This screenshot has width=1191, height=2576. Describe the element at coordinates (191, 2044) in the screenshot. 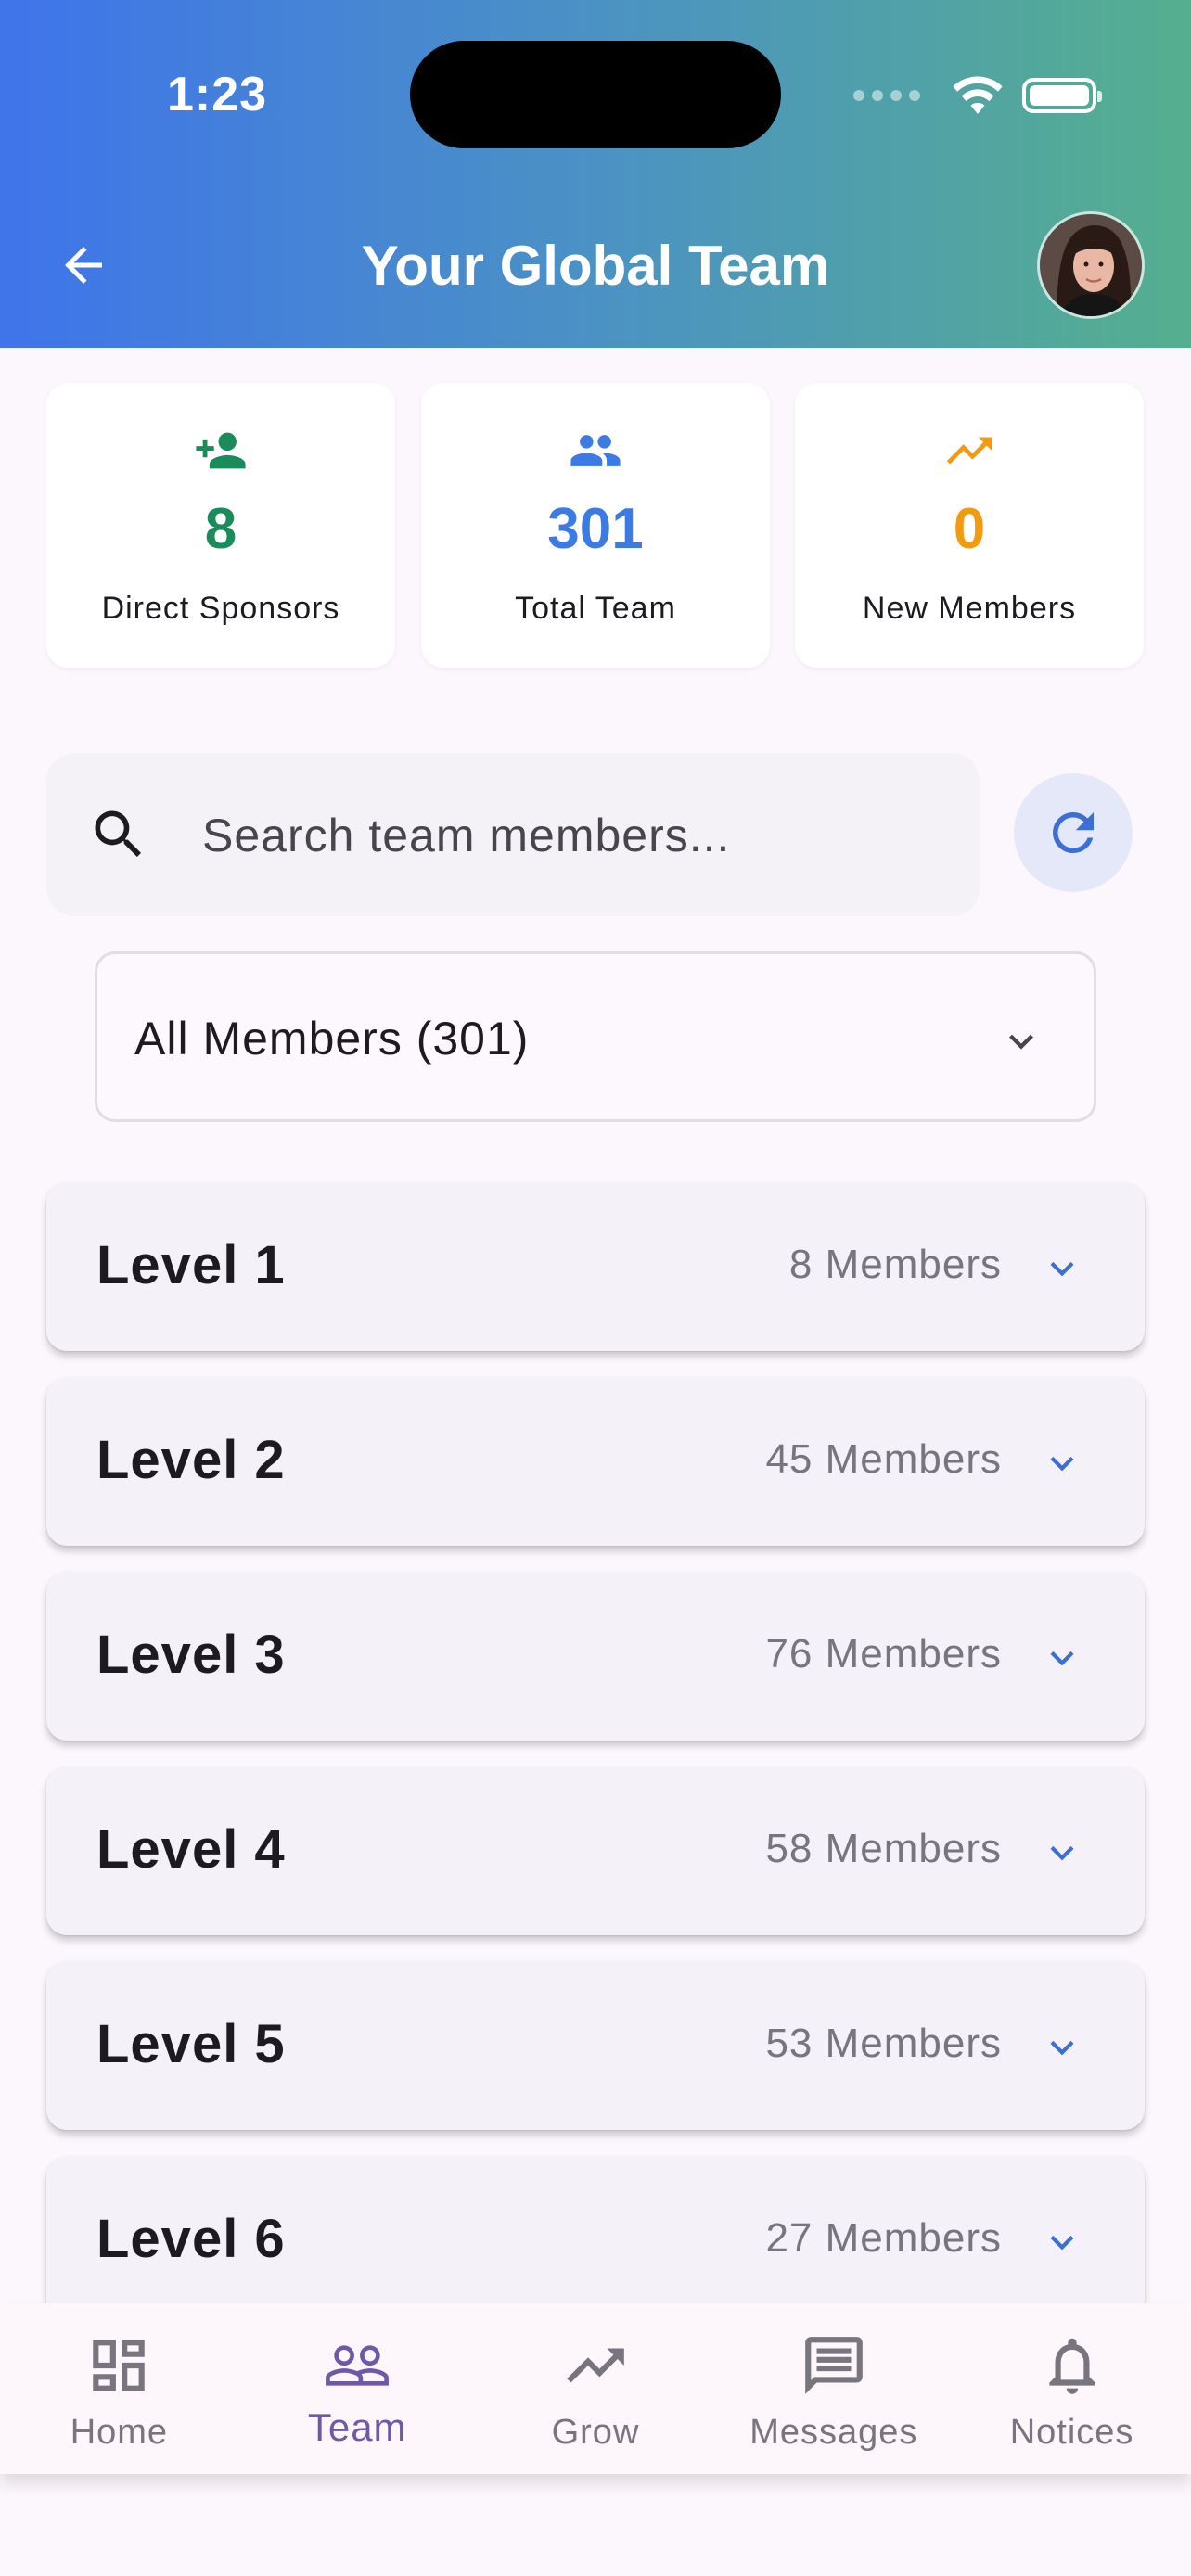

I see `level-name: Level 5` at that location.